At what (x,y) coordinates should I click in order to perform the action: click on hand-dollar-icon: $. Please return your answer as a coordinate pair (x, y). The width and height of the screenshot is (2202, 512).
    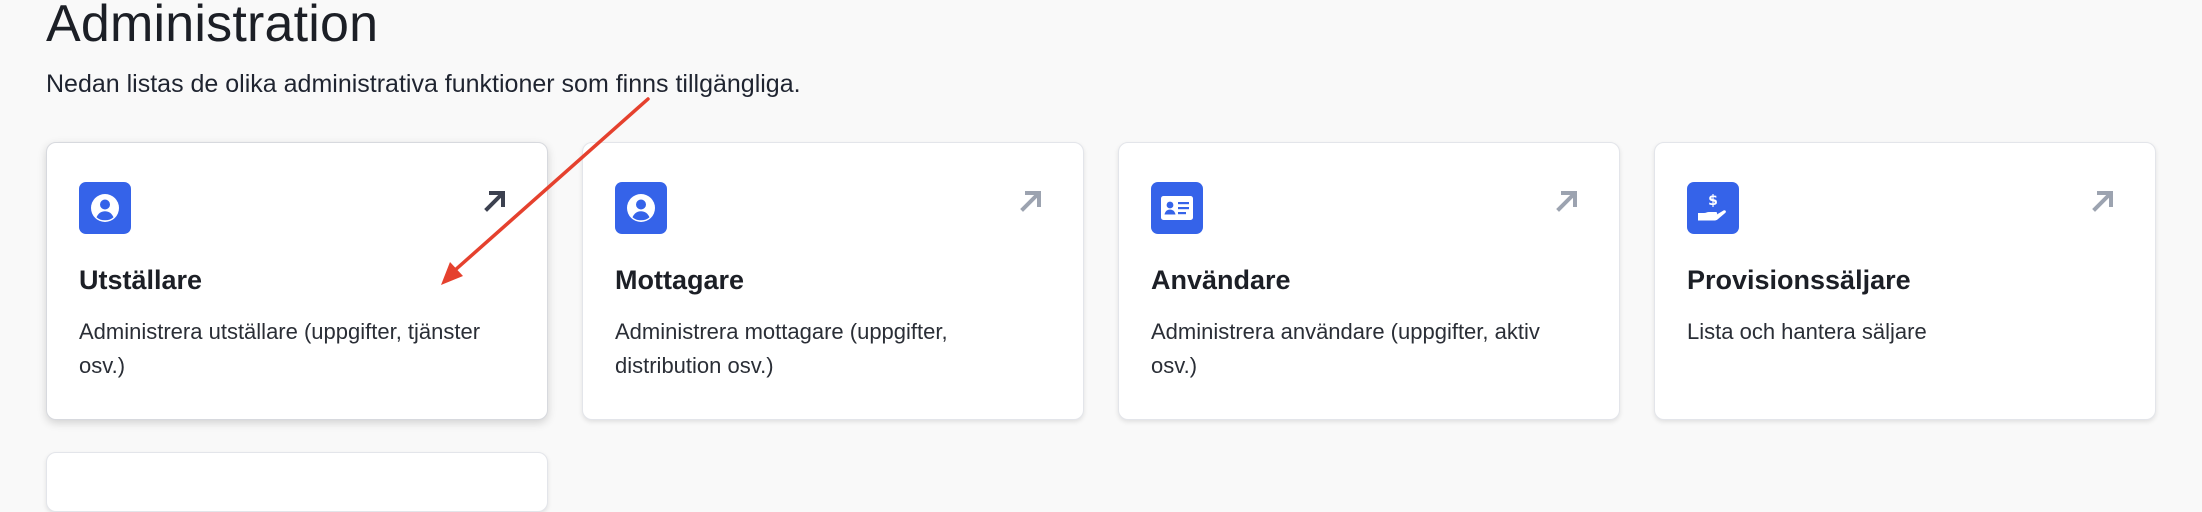
    Looking at the image, I should click on (1713, 208).